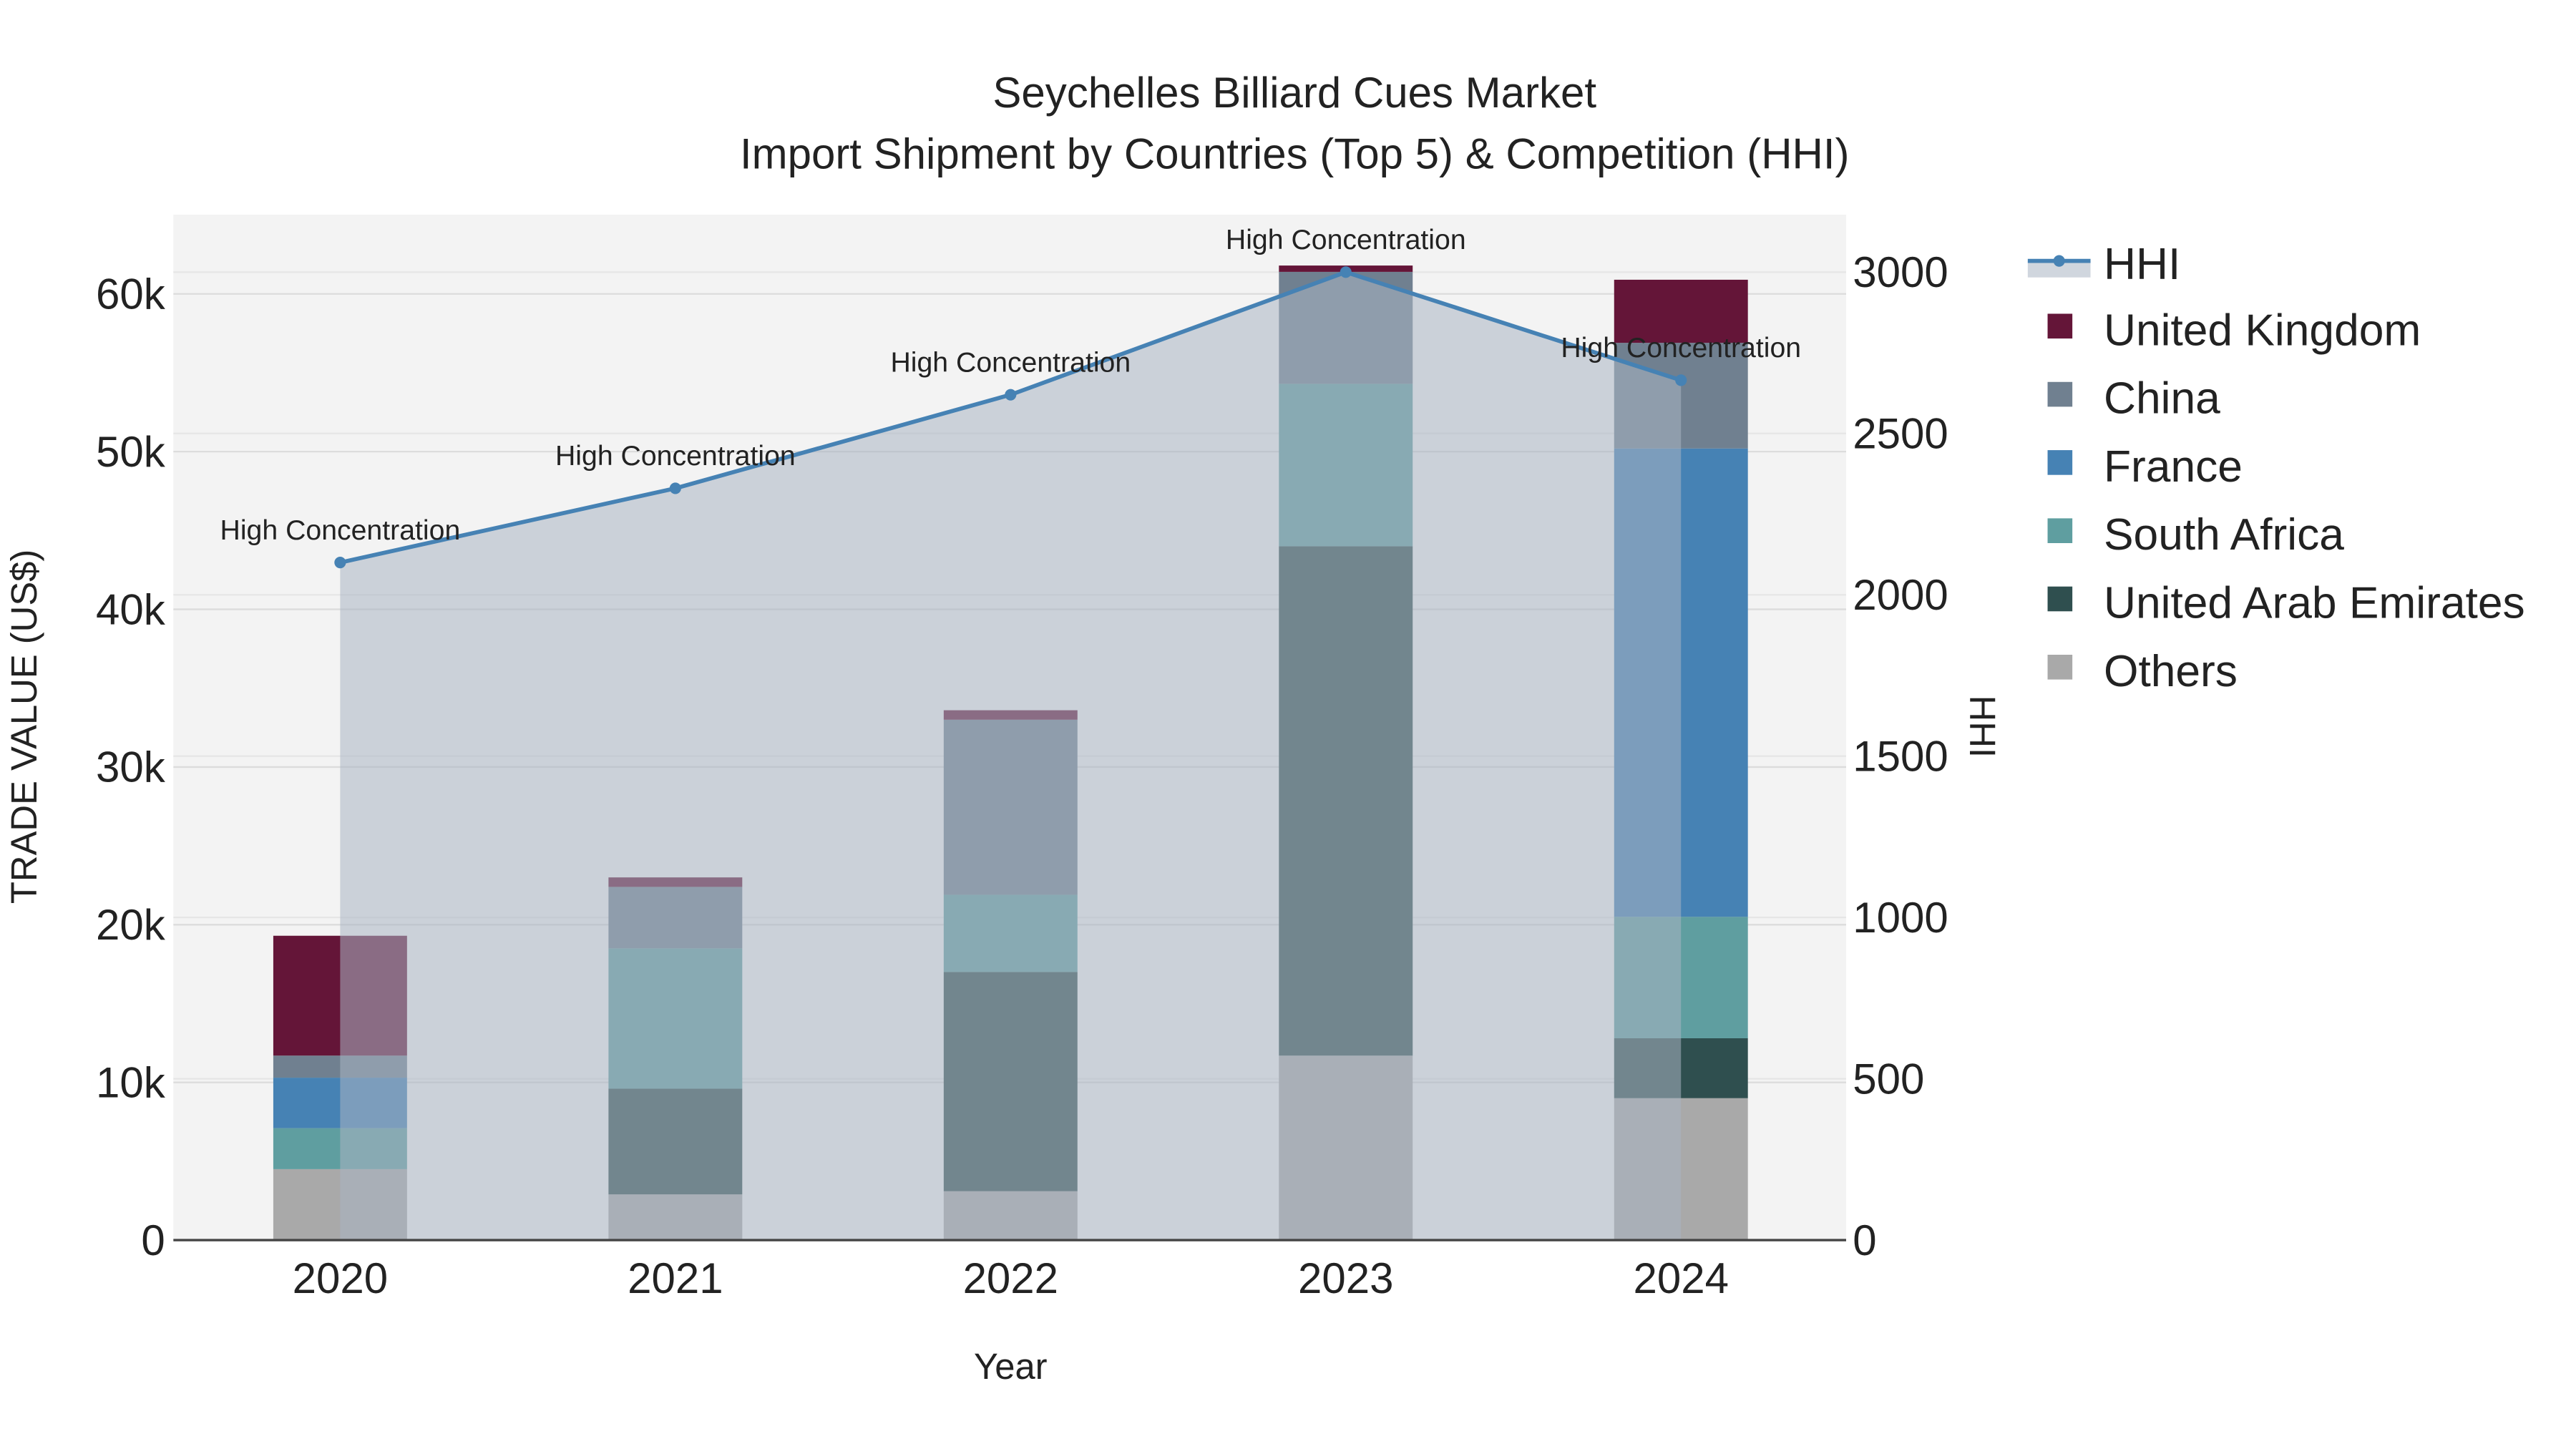 Image resolution: width=2576 pixels, height=1449 pixels. I want to click on x-tick-label: 2022, so click(1010, 1278).